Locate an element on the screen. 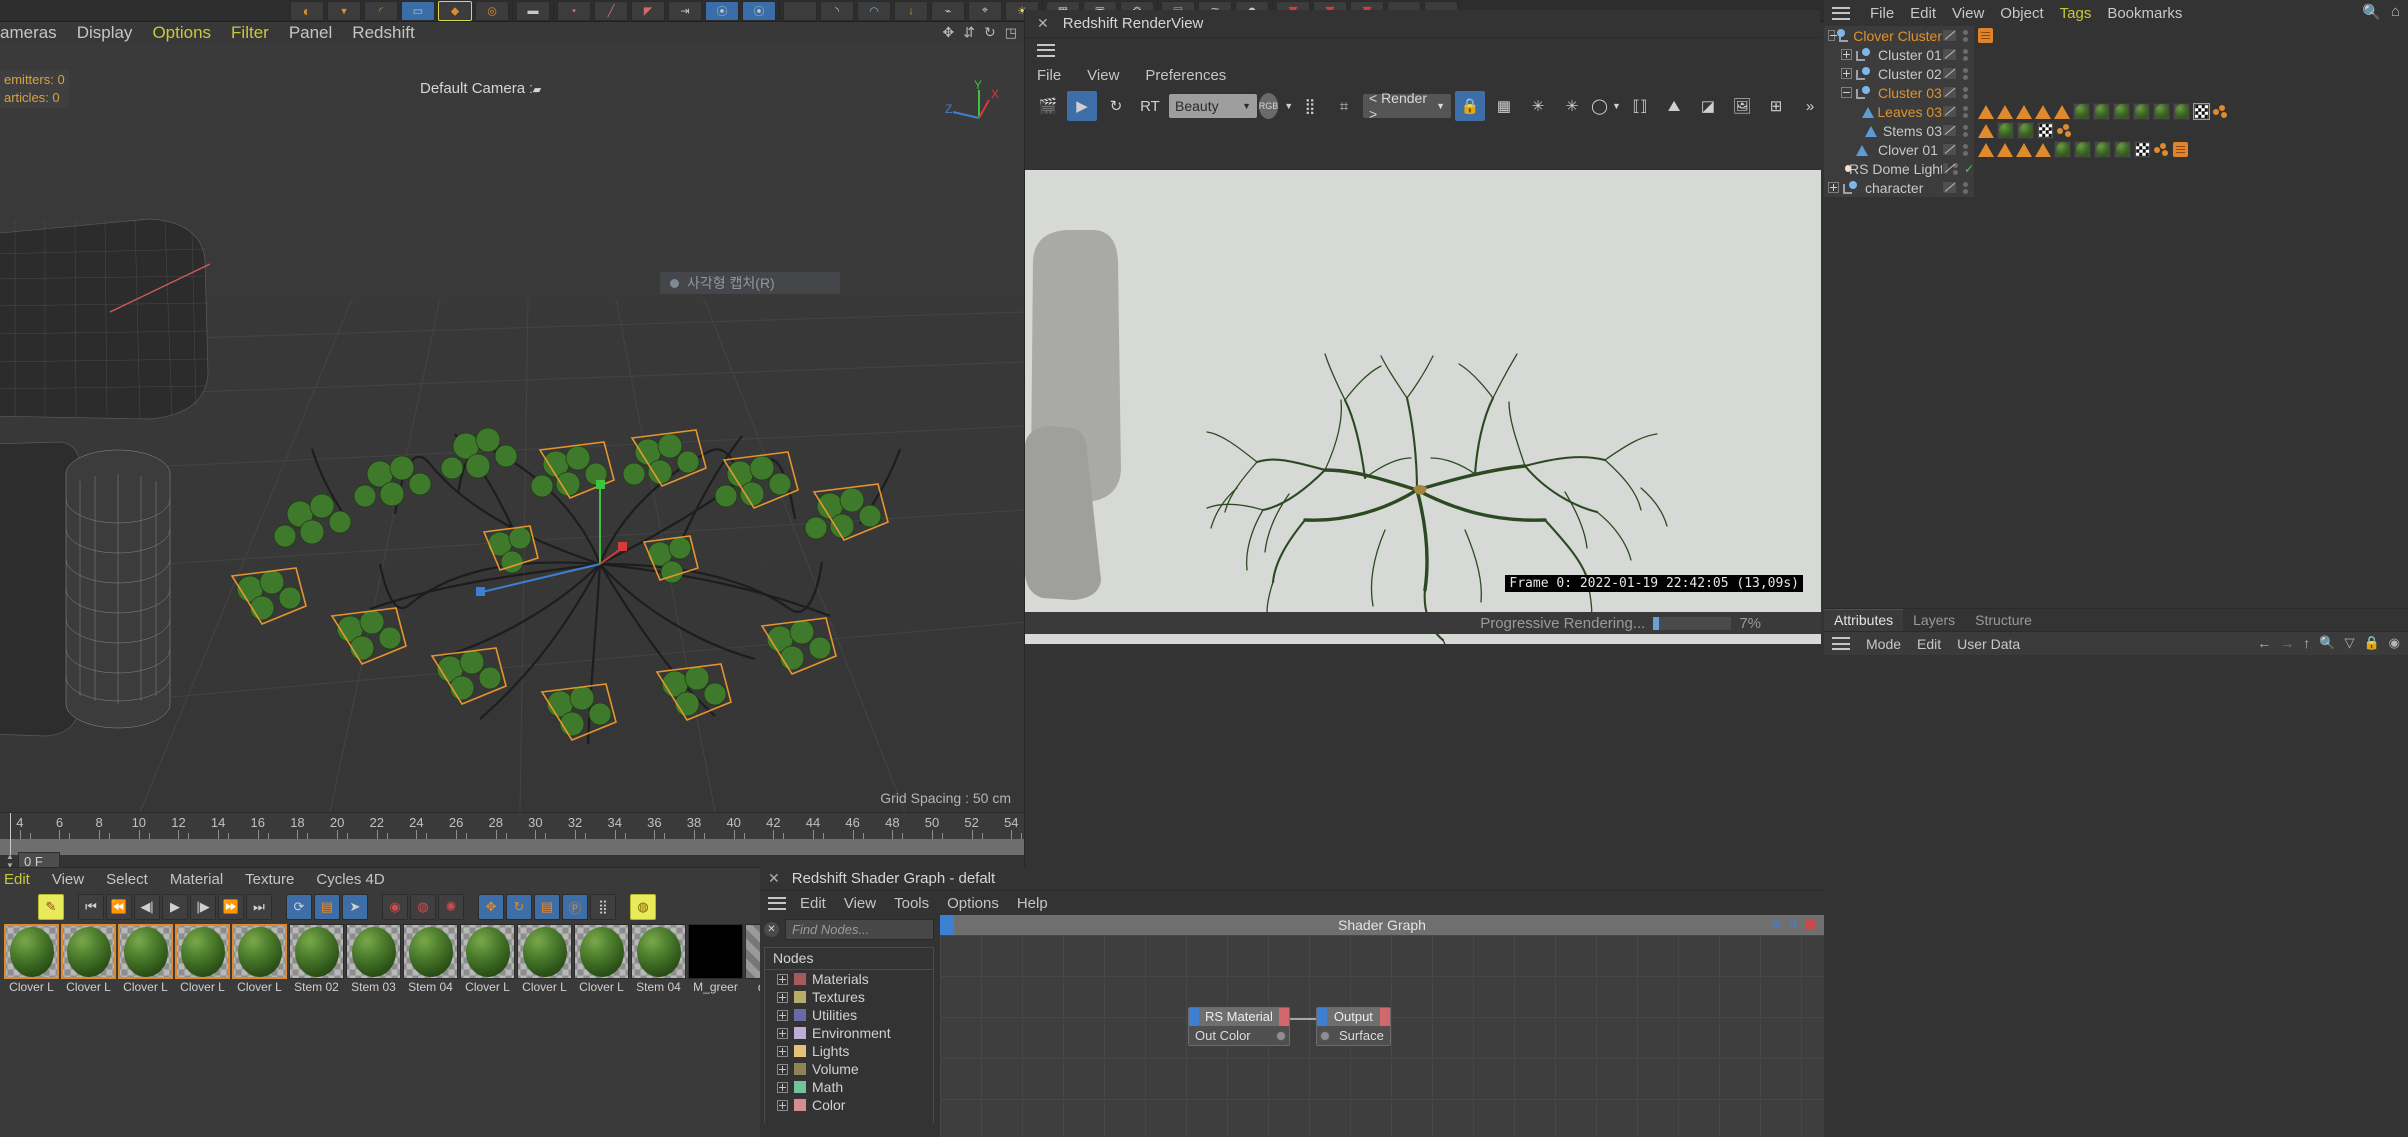 This screenshot has height=1137, width=2408. pan-icon: ✥ is located at coordinates (949, 32).